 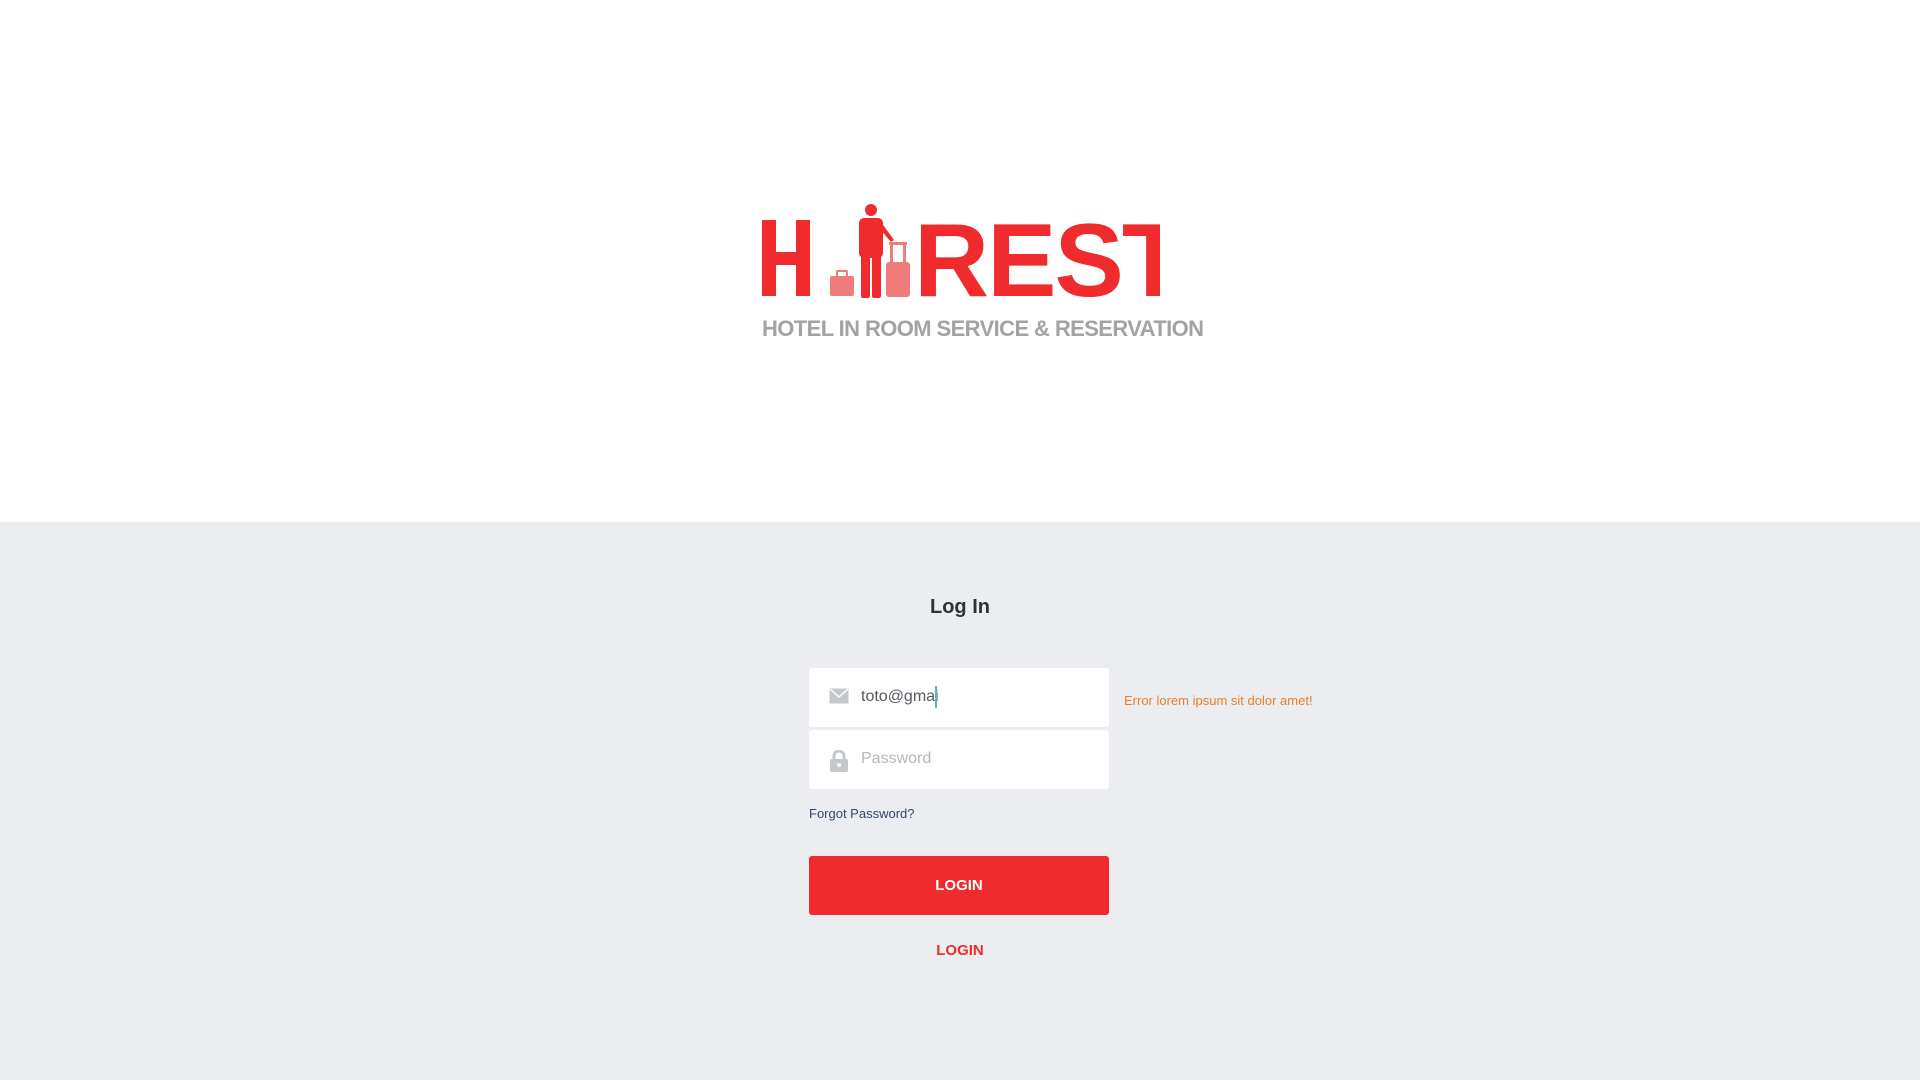 I want to click on login-link: LOGIN, so click(x=960, y=950).